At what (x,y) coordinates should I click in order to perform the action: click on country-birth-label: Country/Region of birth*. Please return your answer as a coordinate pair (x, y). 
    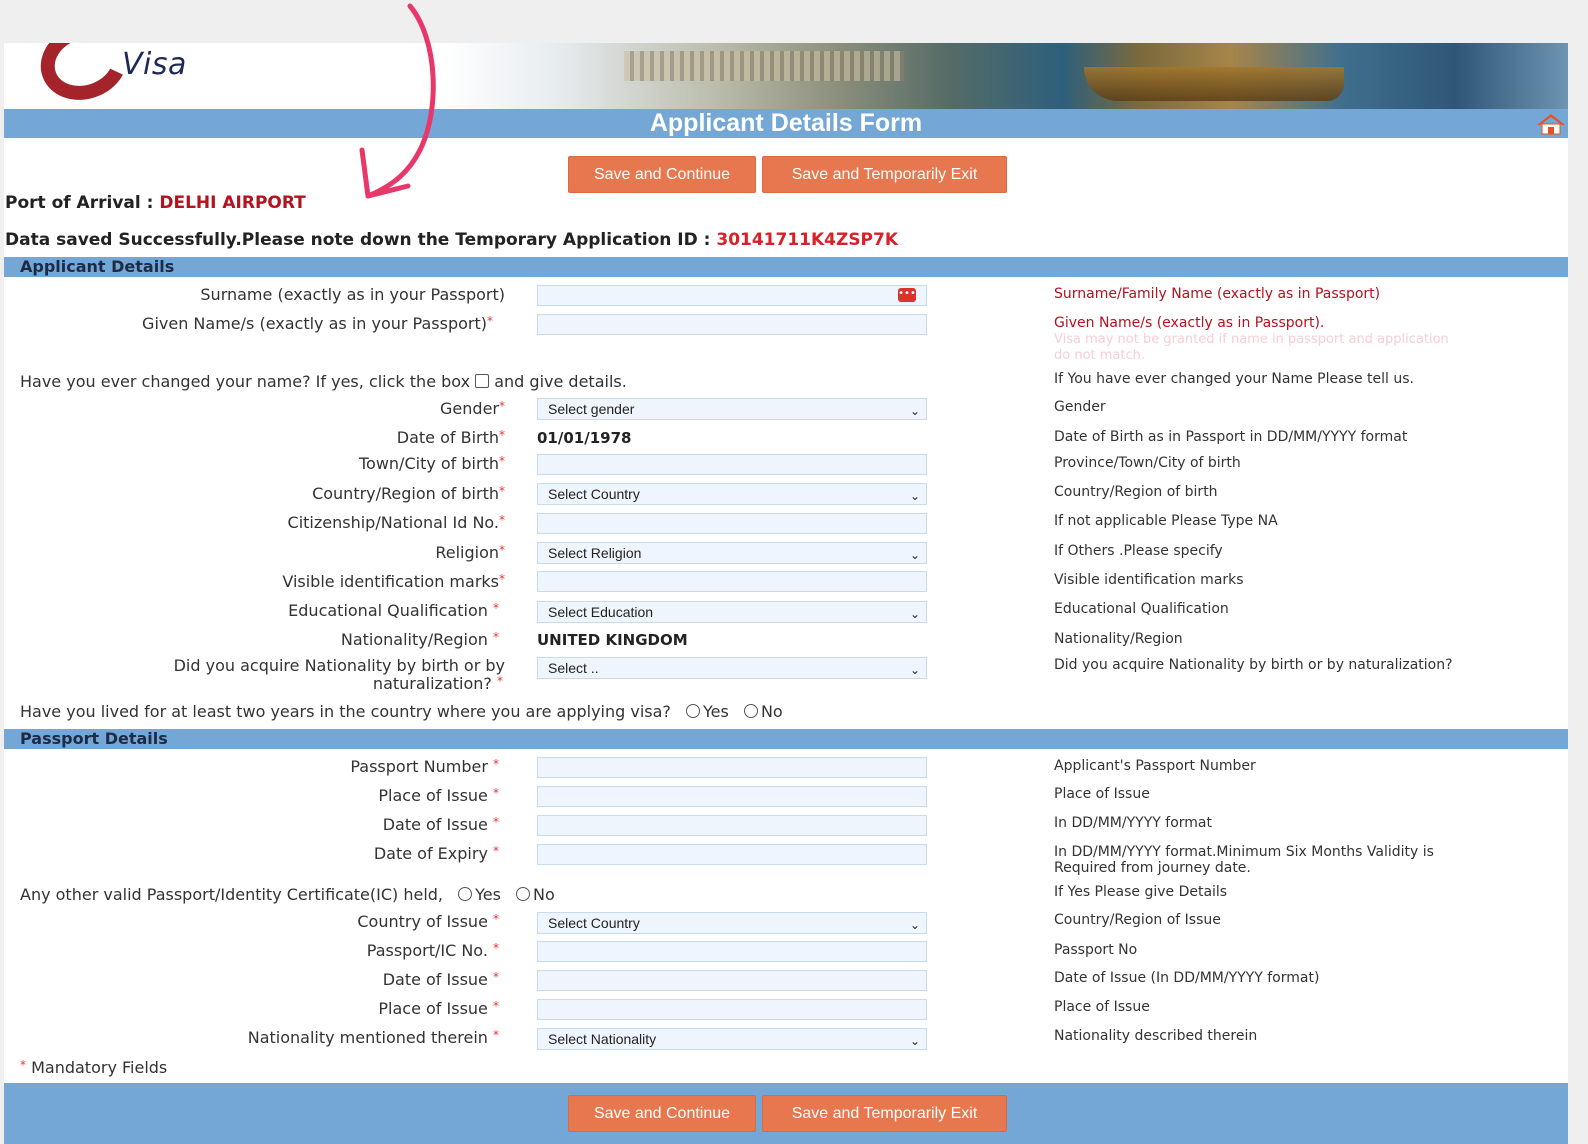
    Looking at the image, I should click on (408, 493).